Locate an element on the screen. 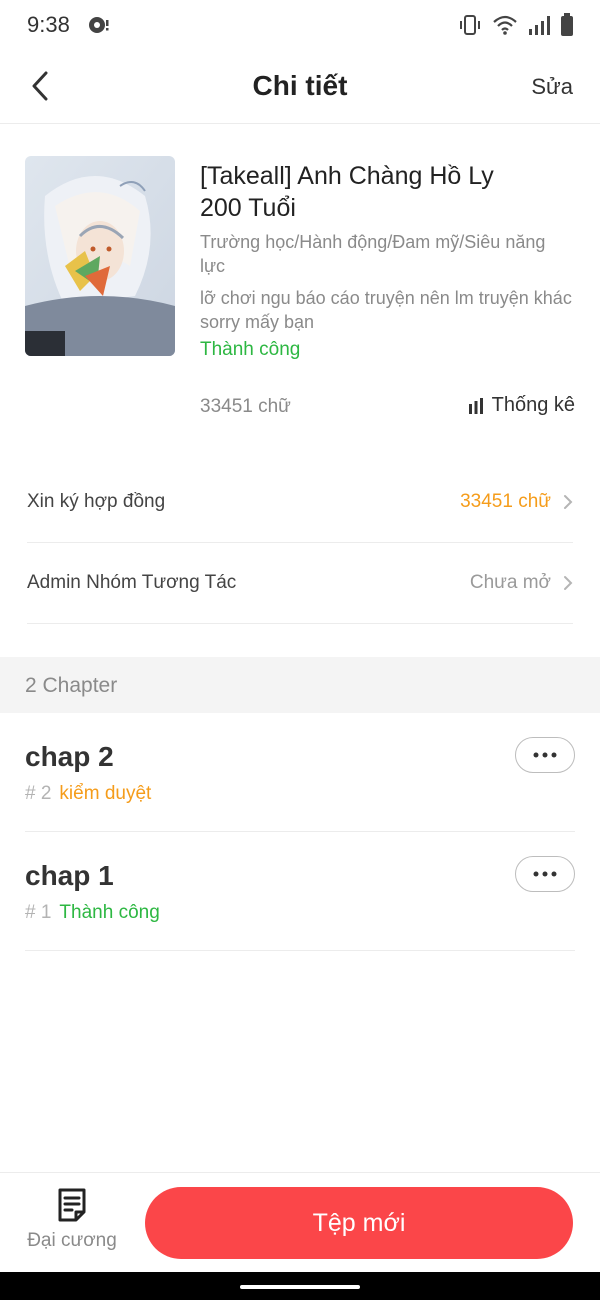 The image size is (600, 1300). book-title: [Takeall] Anh Chàng Hồ Ly 200 Tuổi is located at coordinates (347, 192).